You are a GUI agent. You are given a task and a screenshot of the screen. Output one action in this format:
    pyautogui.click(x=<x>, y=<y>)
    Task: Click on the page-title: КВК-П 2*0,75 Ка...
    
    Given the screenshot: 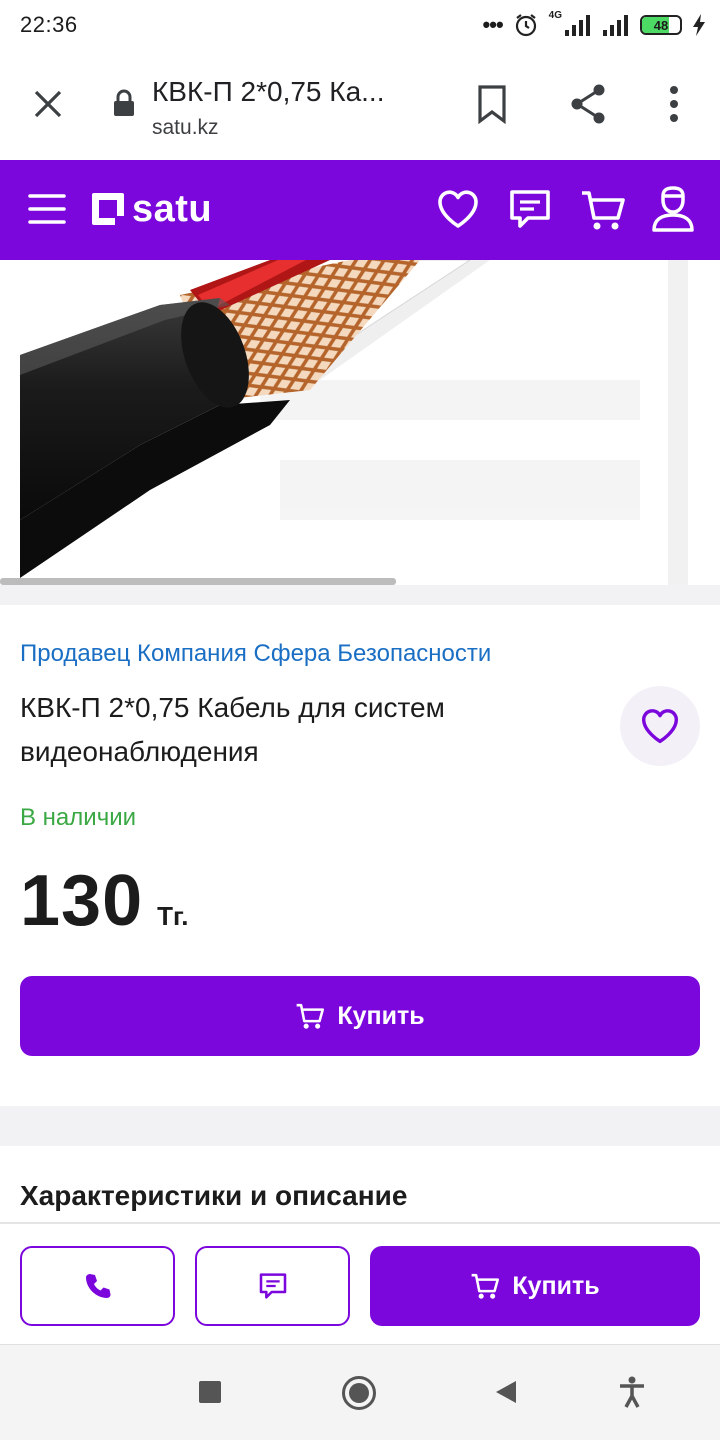 What is the action you would take?
    pyautogui.click(x=268, y=92)
    